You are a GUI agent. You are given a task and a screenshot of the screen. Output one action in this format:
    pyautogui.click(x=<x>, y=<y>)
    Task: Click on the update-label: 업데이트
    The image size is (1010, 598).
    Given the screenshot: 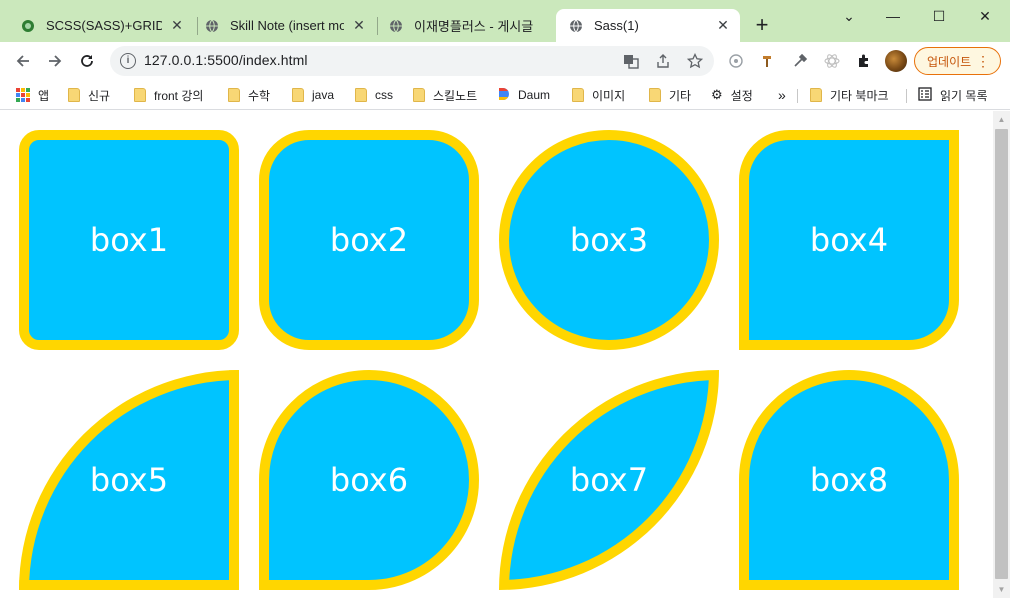 What is the action you would take?
    pyautogui.click(x=949, y=61)
    